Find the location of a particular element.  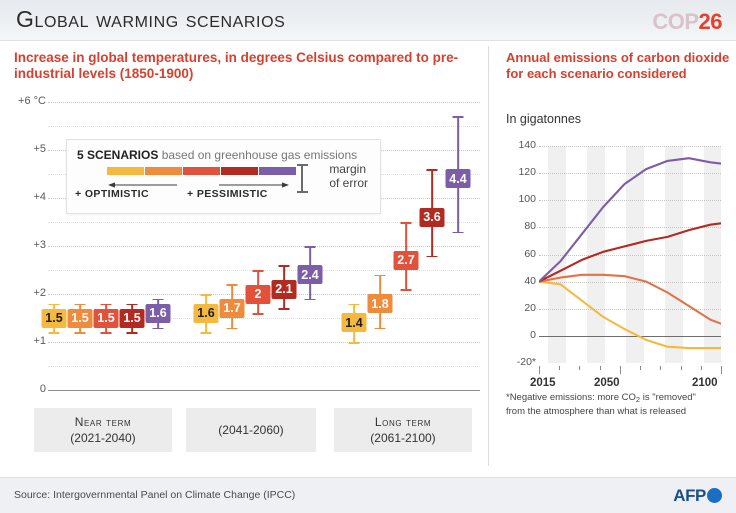

afp-logo: AFP is located at coordinates (697, 496).